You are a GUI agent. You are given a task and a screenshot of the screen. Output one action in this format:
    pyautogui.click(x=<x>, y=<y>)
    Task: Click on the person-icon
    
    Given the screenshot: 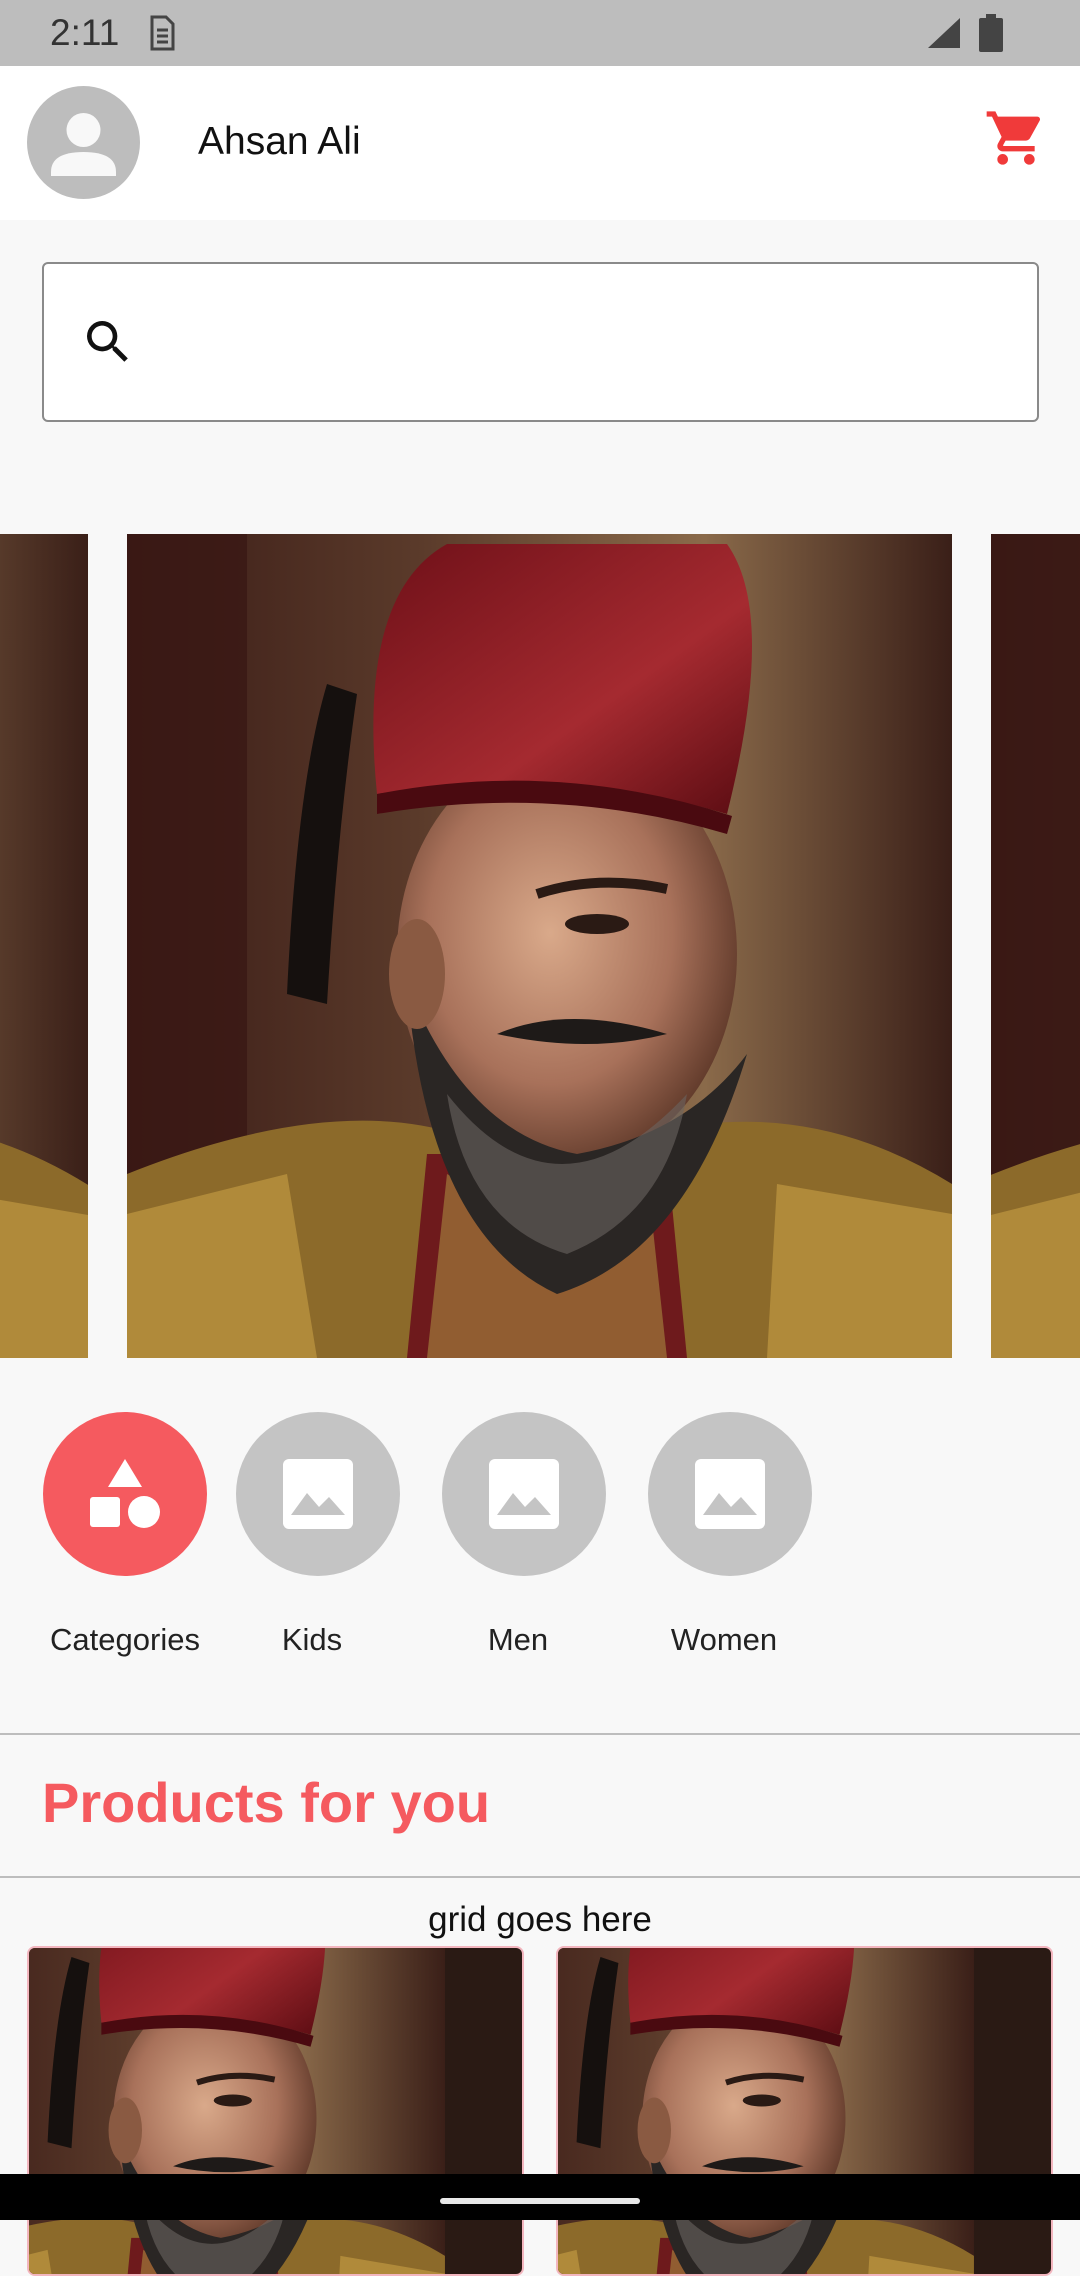 What is the action you would take?
    pyautogui.click(x=83, y=144)
    